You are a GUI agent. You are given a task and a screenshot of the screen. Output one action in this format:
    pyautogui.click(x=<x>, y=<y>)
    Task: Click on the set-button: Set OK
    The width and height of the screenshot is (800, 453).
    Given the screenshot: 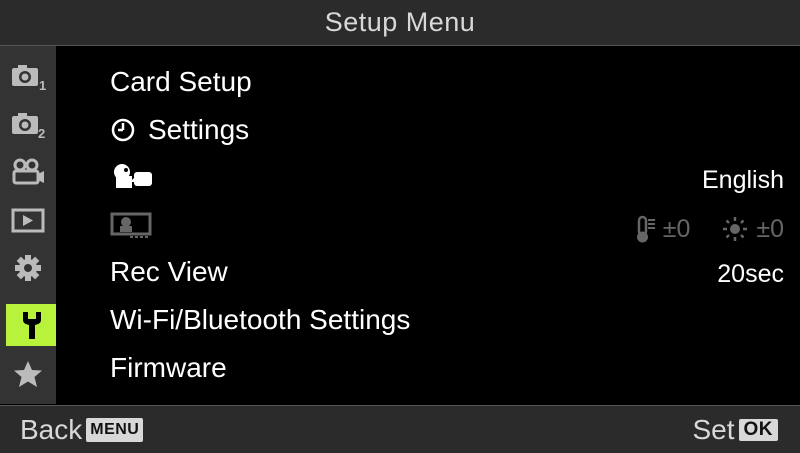 What is the action you would take?
    pyautogui.click(x=735, y=430)
    